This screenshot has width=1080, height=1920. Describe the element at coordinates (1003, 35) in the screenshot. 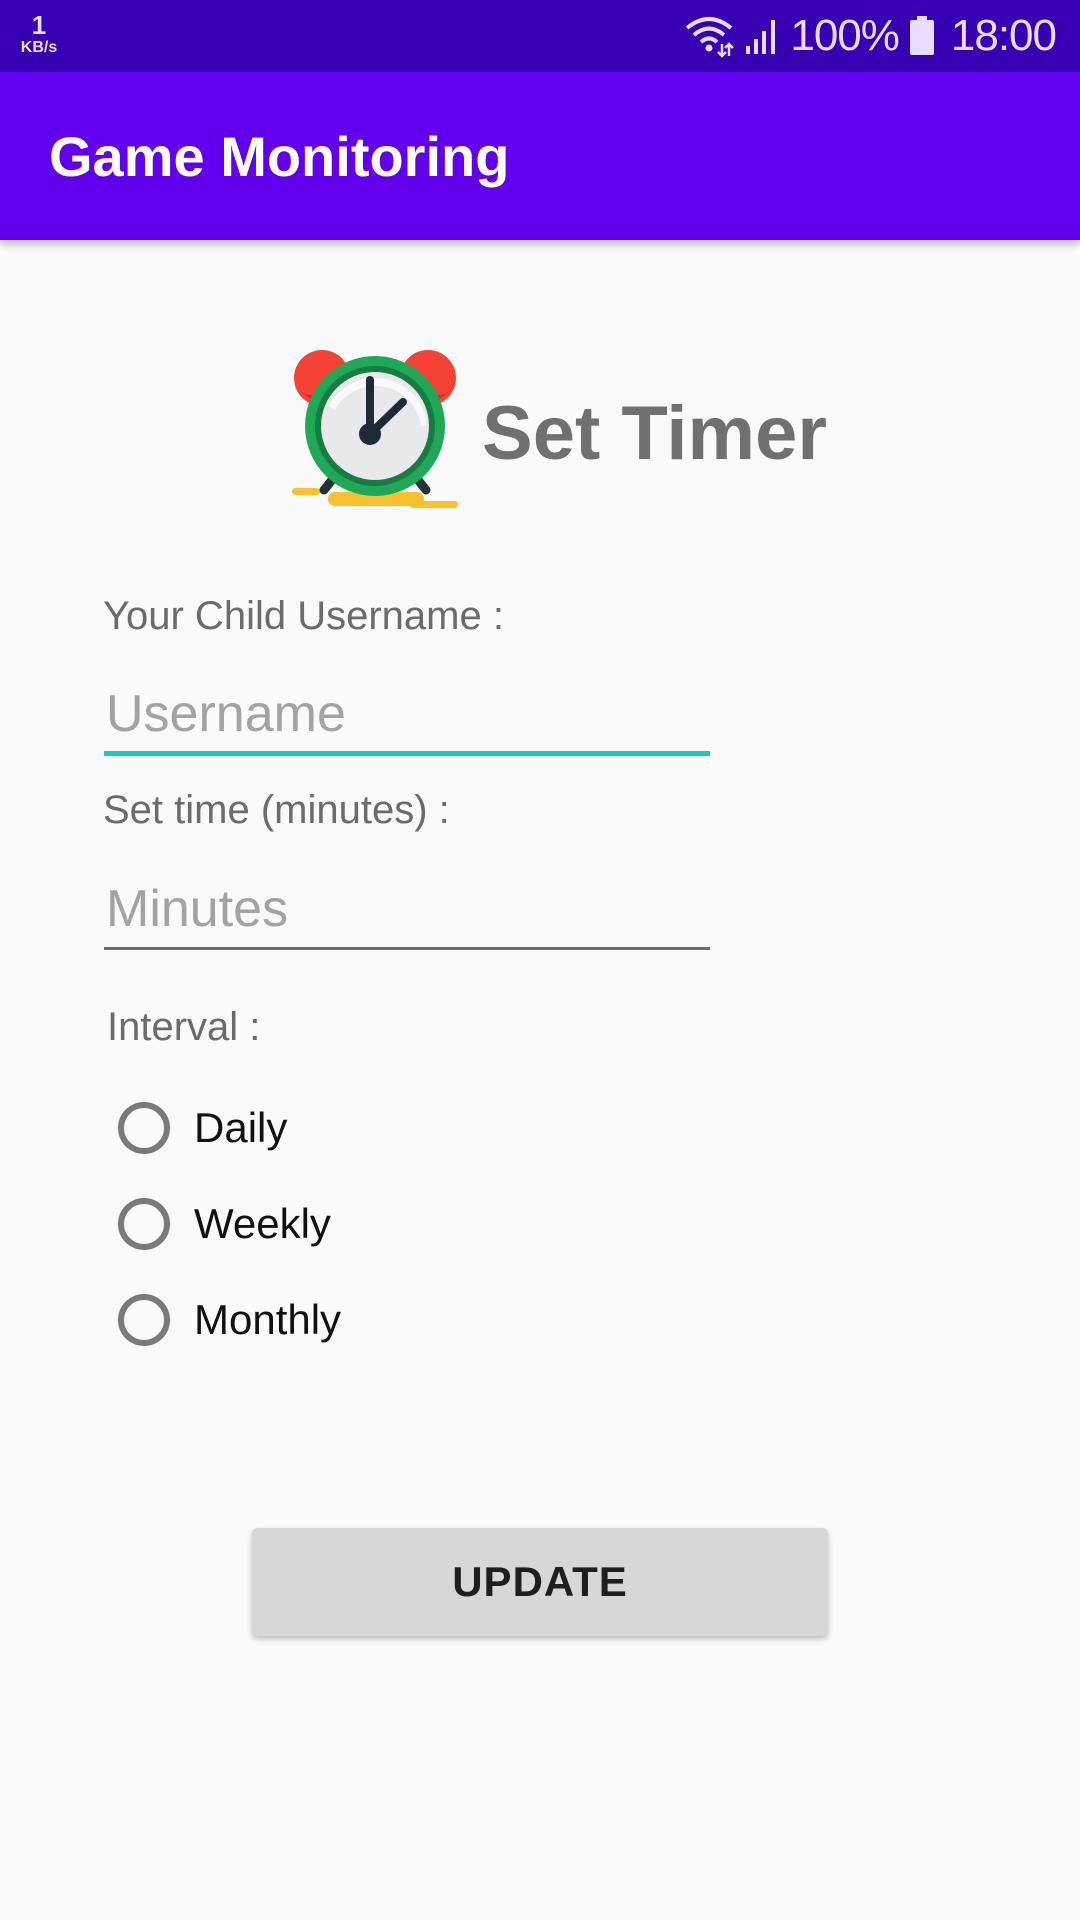

I see `status-clock: 18:00` at that location.